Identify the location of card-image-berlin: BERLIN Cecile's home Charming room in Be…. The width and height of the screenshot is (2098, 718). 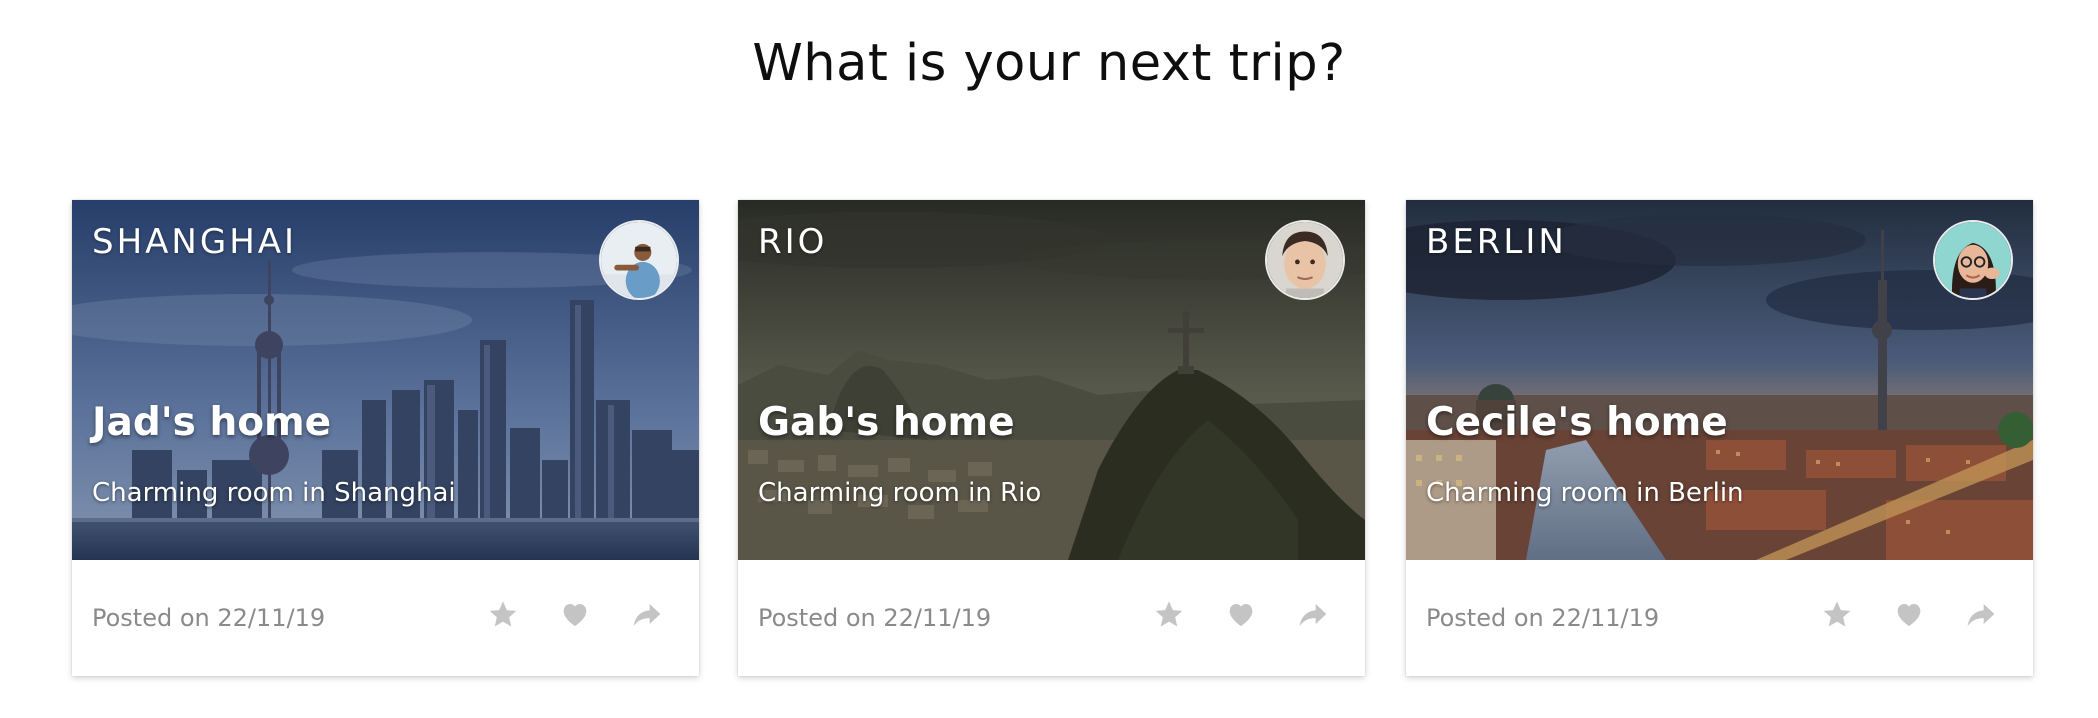
(1719, 380).